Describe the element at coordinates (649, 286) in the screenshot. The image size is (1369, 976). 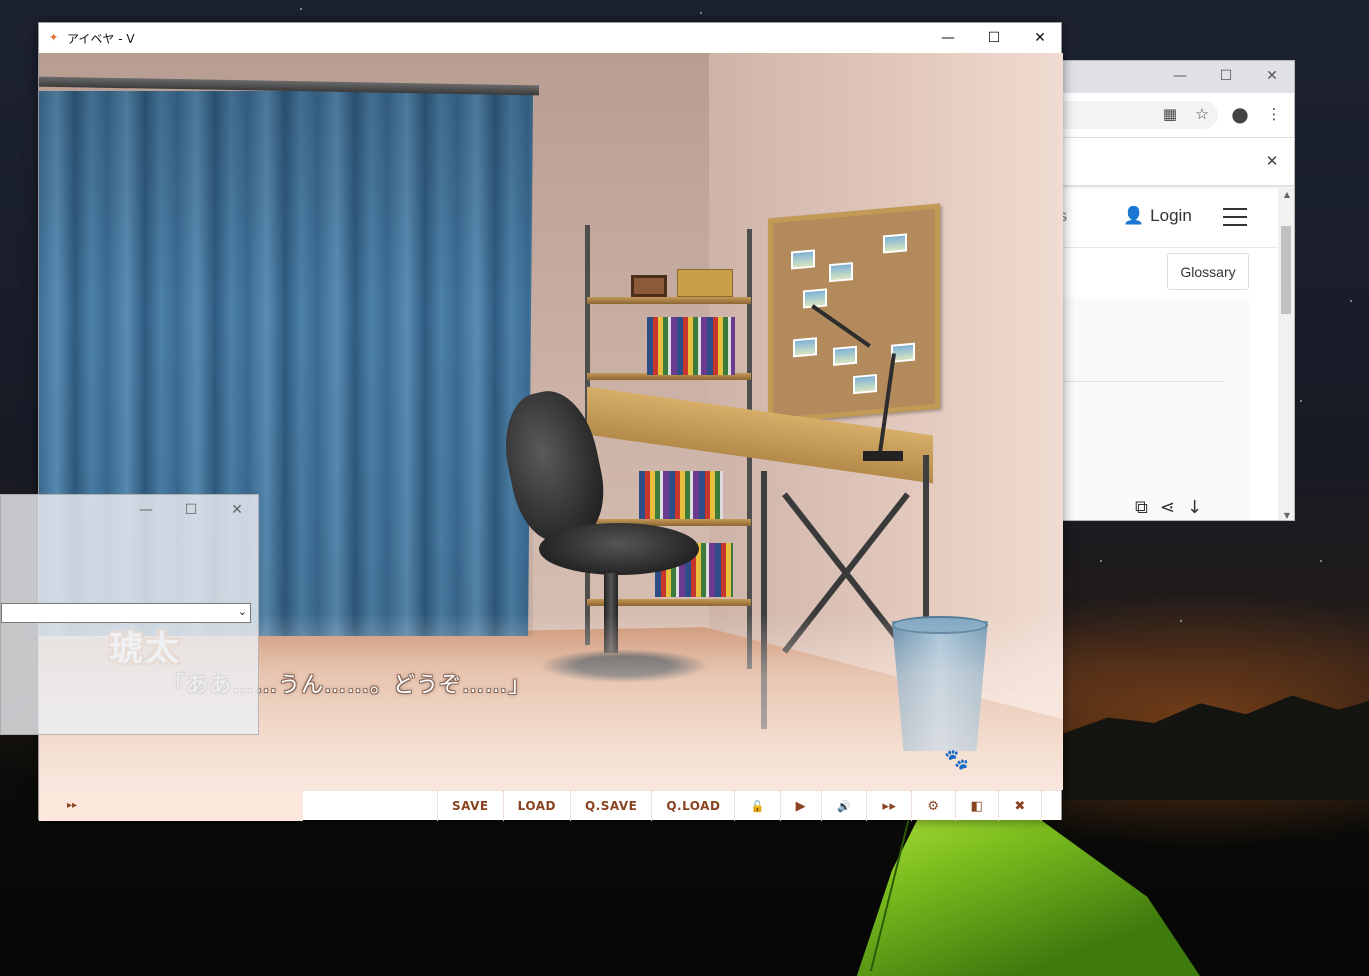
I see `photo-frame` at that location.